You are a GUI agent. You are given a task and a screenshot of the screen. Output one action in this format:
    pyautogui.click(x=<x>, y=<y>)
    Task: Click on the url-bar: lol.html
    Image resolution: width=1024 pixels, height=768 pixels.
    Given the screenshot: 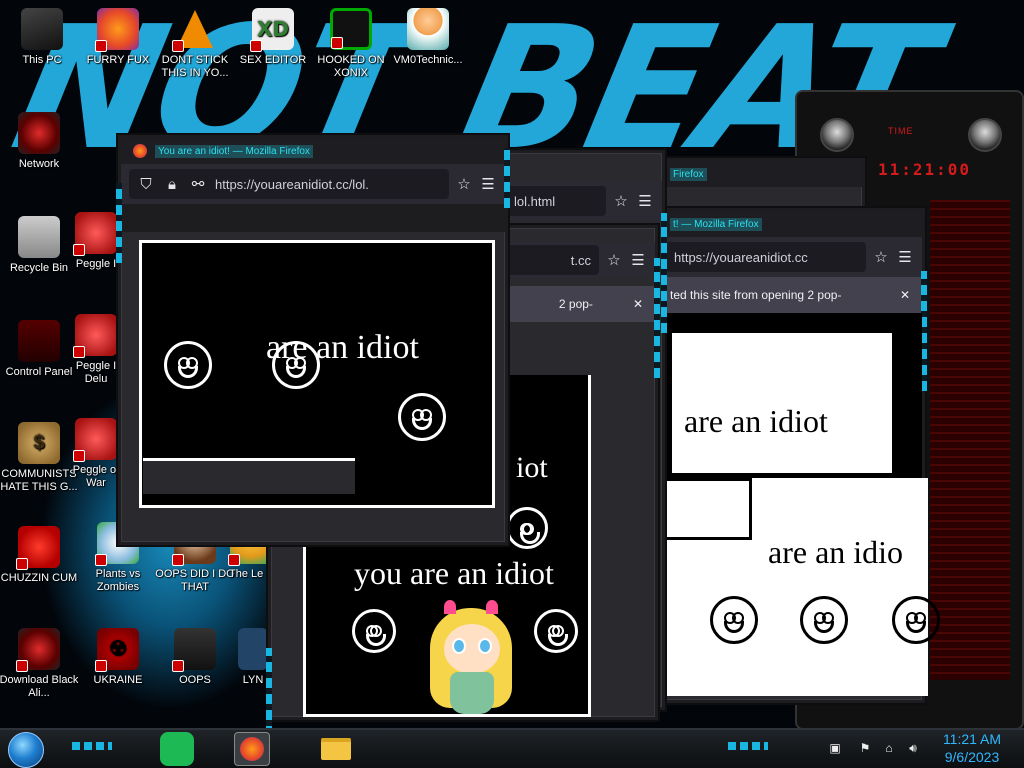 What is the action you would take?
    pyautogui.click(x=556, y=201)
    